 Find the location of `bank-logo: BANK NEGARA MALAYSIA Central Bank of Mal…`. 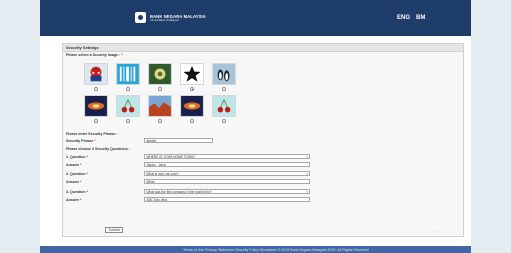

bank-logo: BANK NEGARA MALAYSIA Central Bank of Mal… is located at coordinates (170, 17).